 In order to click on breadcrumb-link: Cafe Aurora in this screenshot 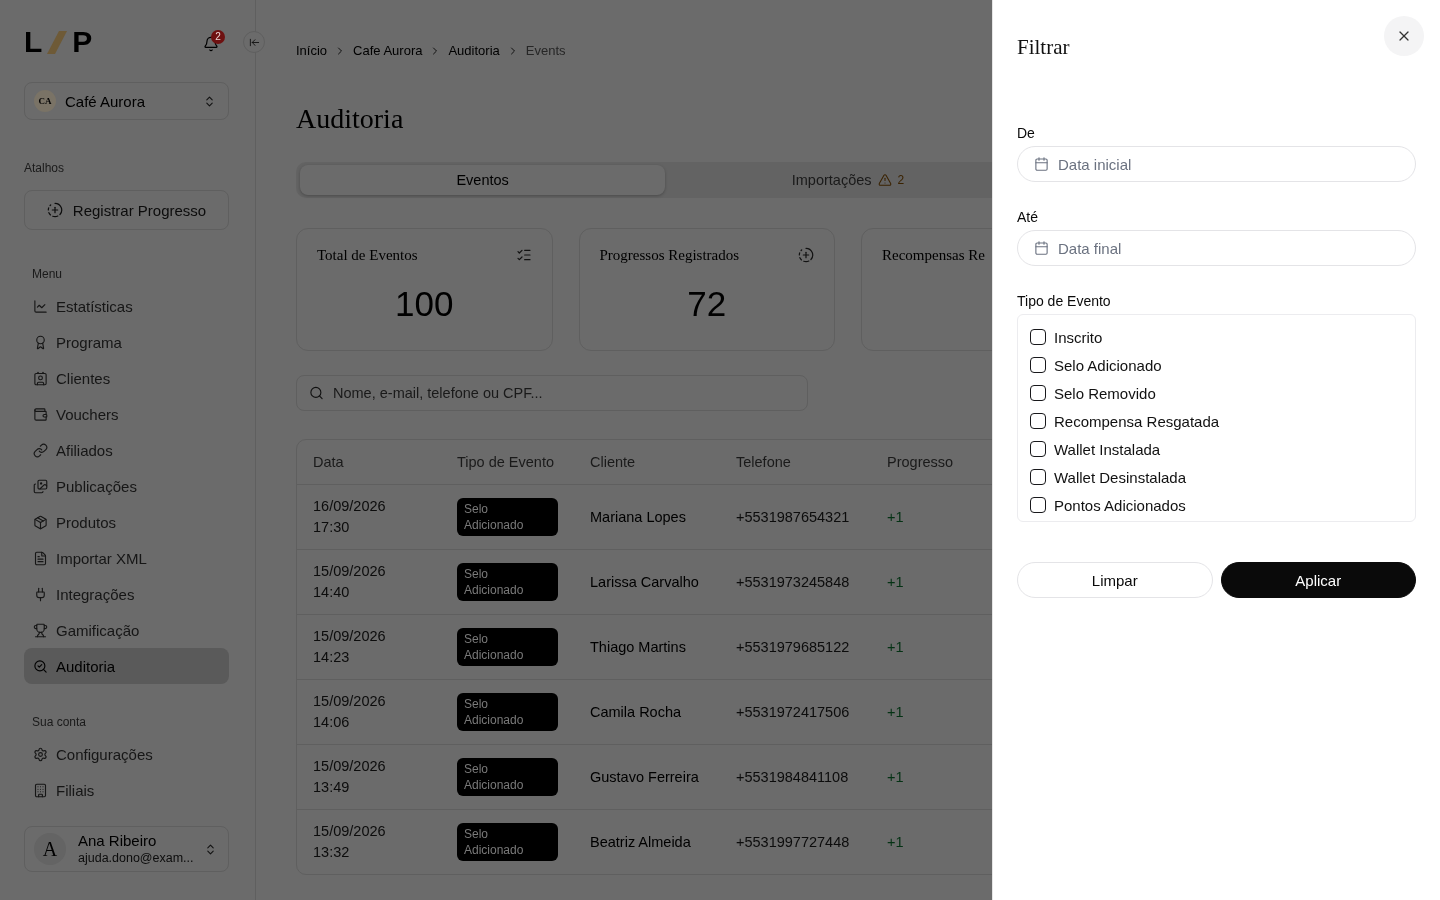, I will do `click(388, 51)`.